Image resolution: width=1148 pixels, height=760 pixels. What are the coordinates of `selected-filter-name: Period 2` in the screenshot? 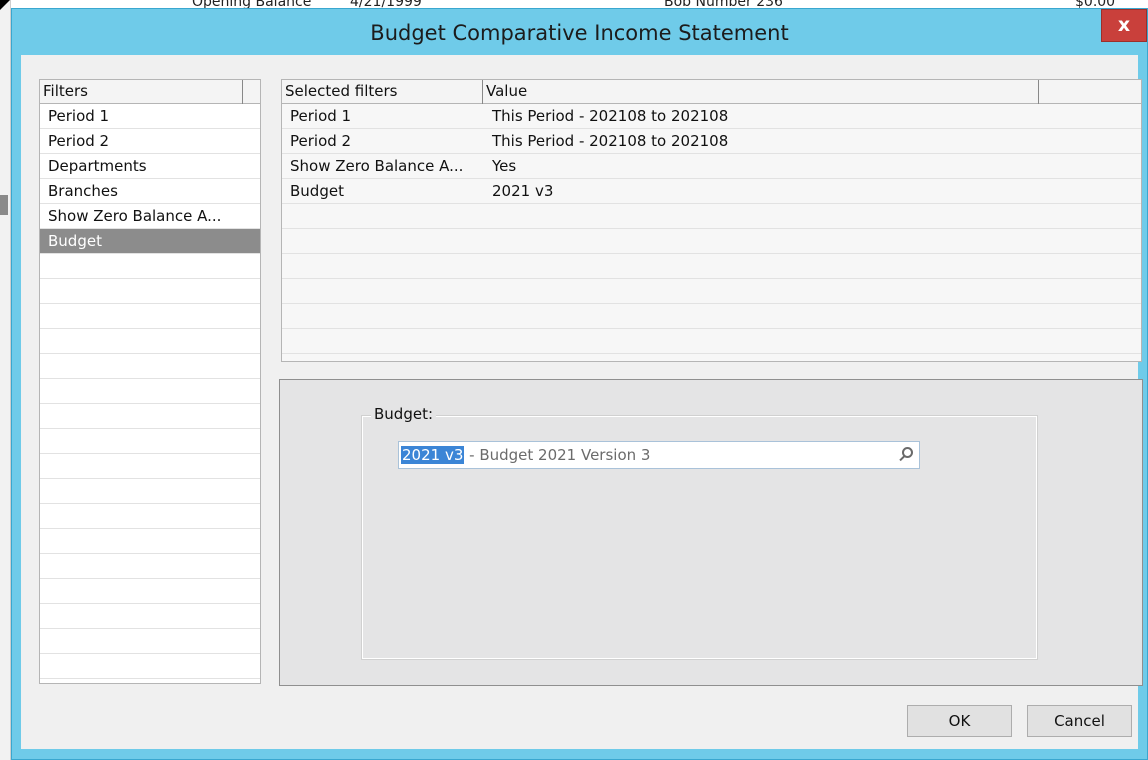 It's located at (321, 141).